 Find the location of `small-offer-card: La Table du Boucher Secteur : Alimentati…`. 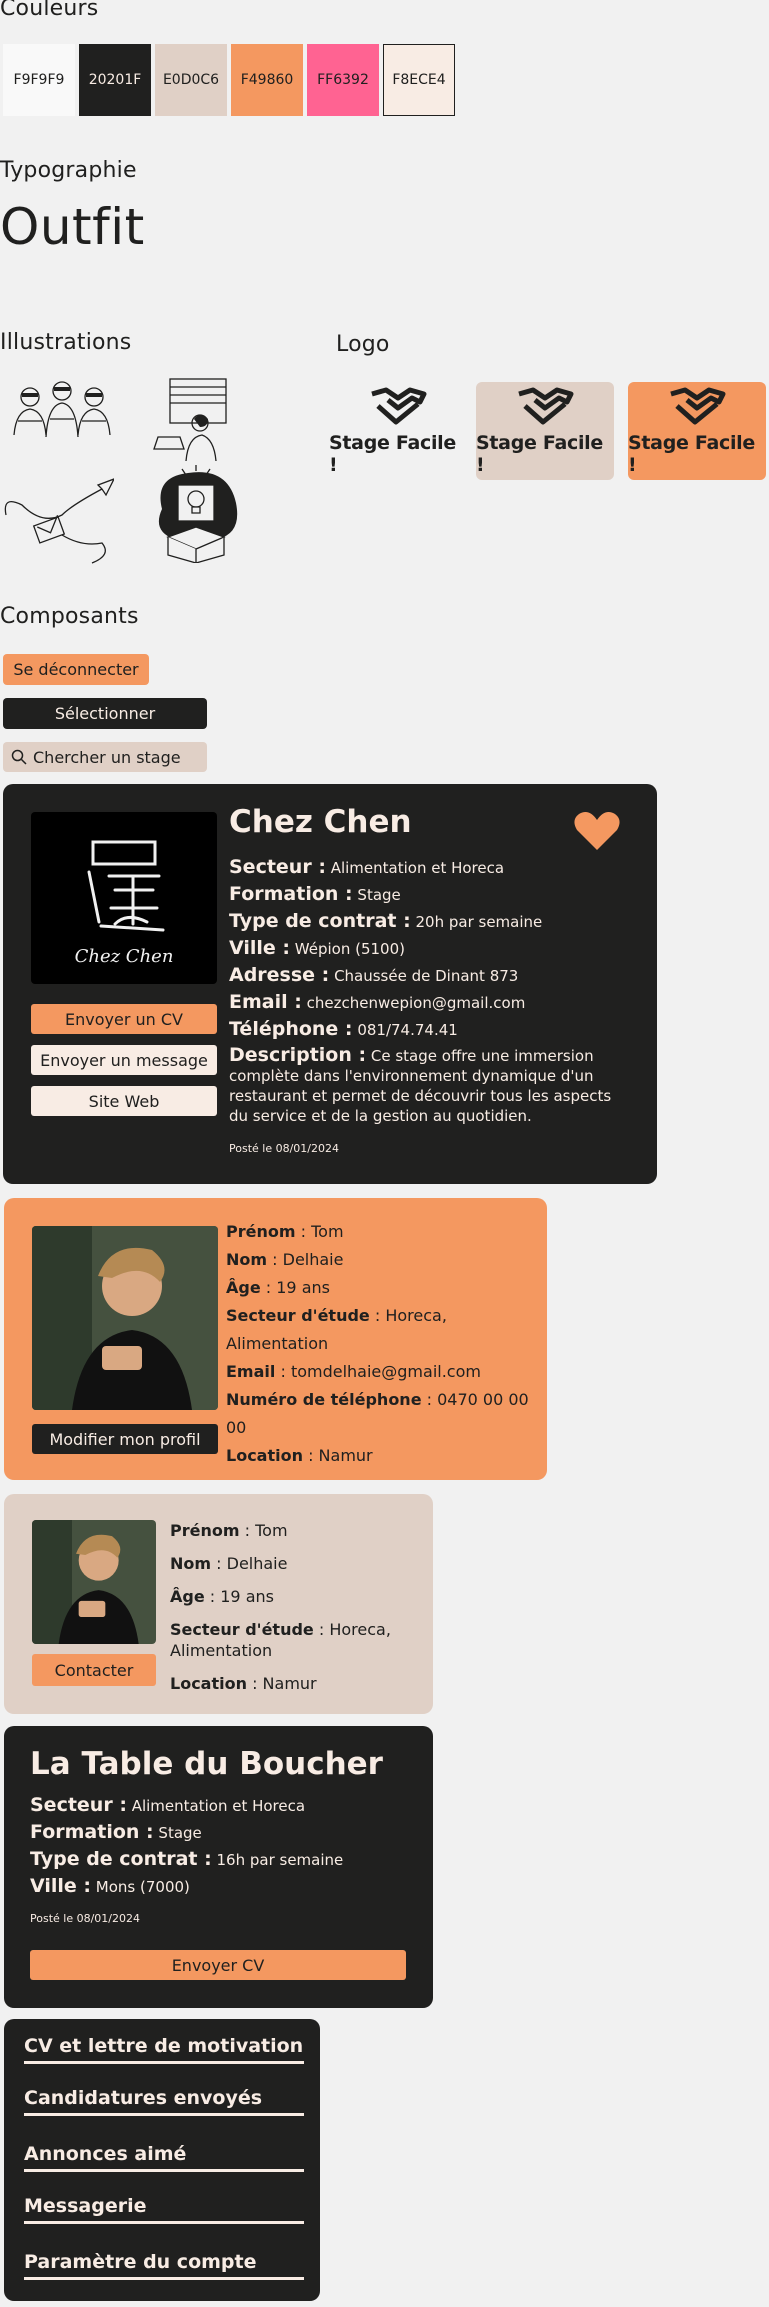

small-offer-card: La Table du Boucher Secteur : Alimentati… is located at coordinates (218, 1867).